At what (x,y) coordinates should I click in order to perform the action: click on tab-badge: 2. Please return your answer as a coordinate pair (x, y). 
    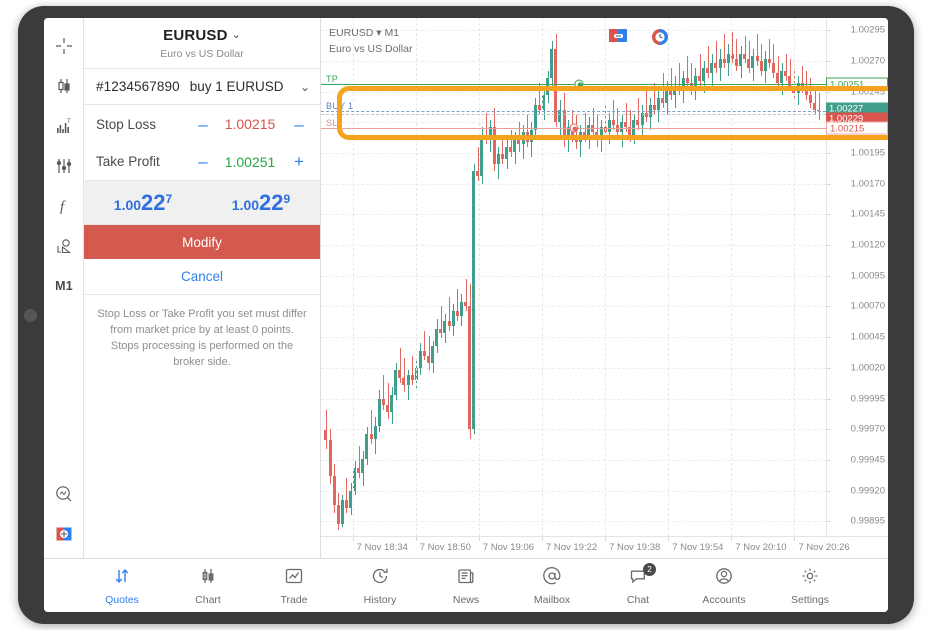
    Looking at the image, I should click on (649, 569).